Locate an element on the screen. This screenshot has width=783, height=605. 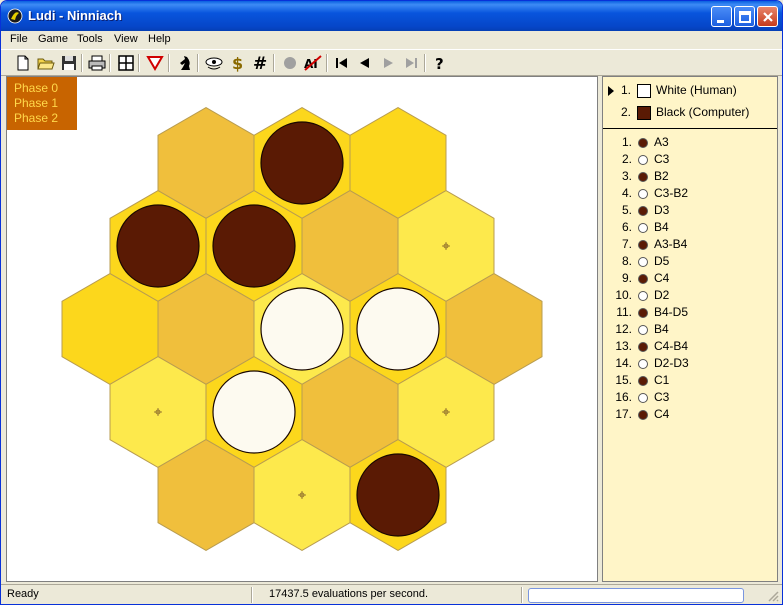
last-move-button is located at coordinates (411, 63).